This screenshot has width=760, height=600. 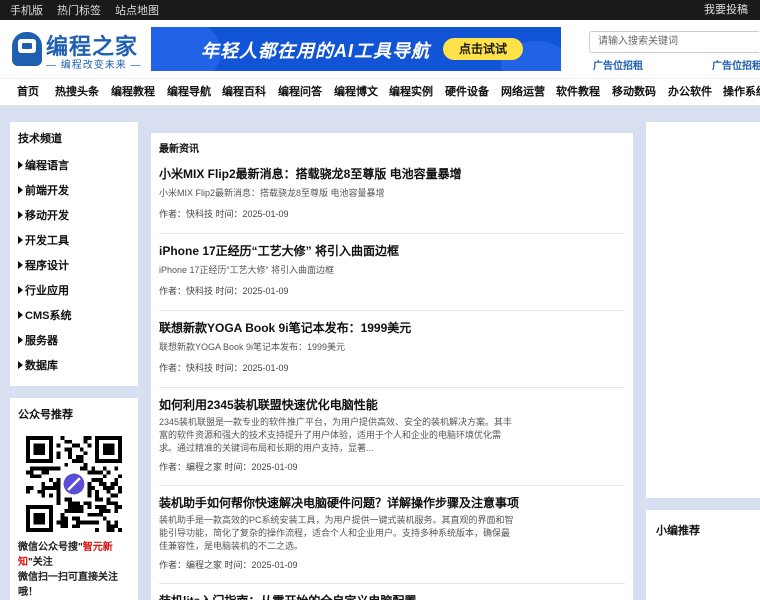 What do you see at coordinates (27, 49) in the screenshot?
I see `logo-icon` at bounding box center [27, 49].